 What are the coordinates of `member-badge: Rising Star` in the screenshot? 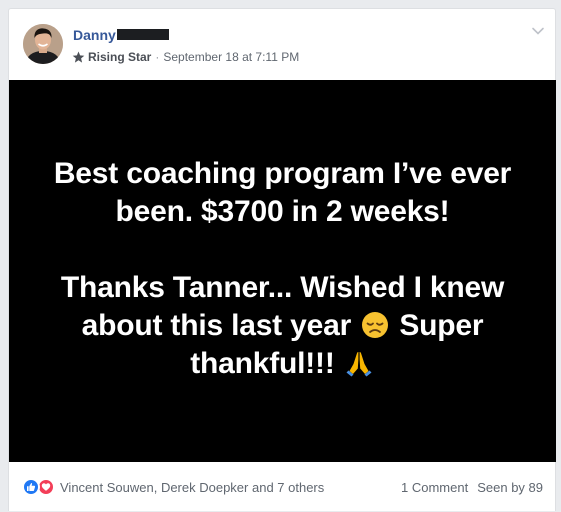 It's located at (119, 57).